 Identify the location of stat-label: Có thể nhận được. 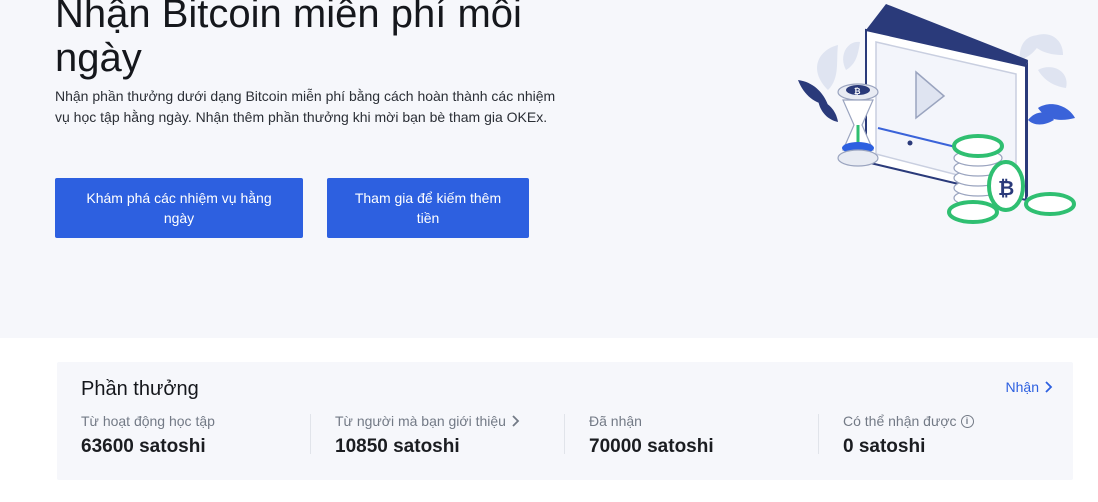
(900, 421).